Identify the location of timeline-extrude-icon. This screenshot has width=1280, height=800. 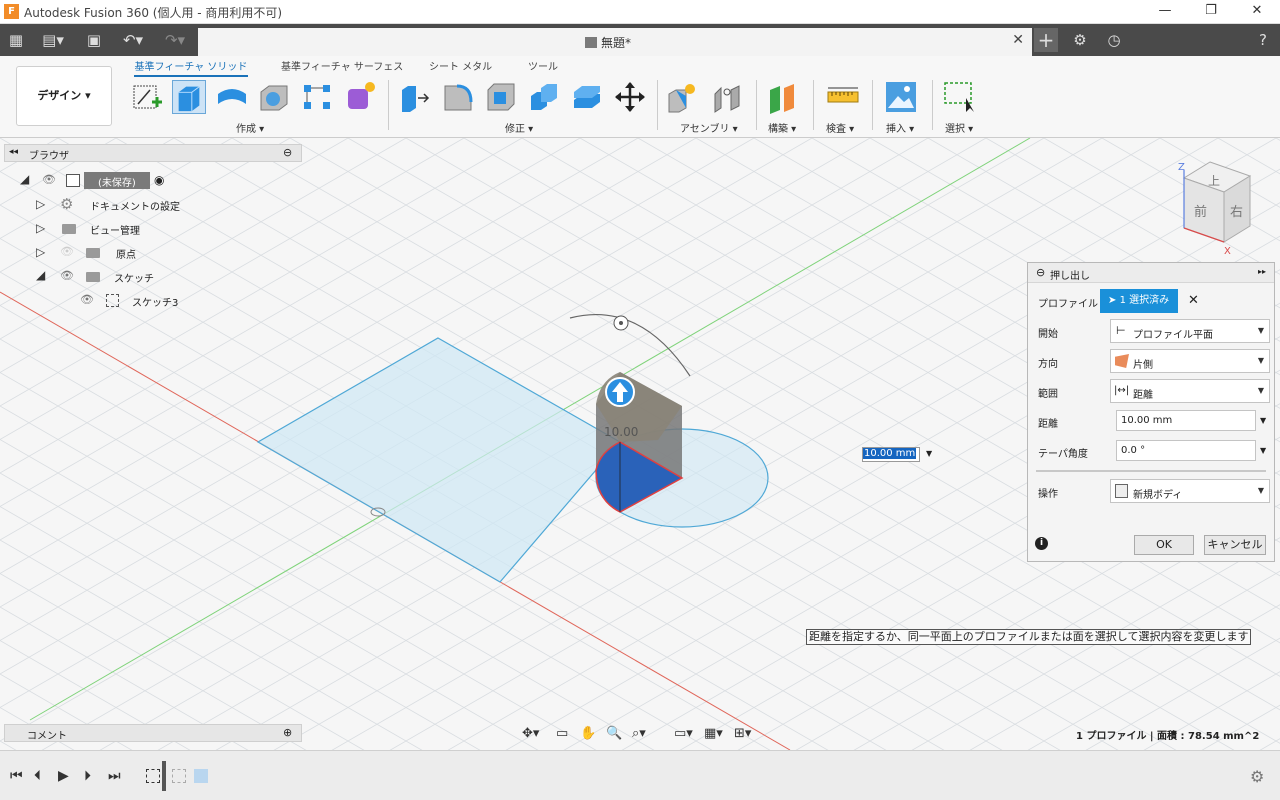
(201, 776).